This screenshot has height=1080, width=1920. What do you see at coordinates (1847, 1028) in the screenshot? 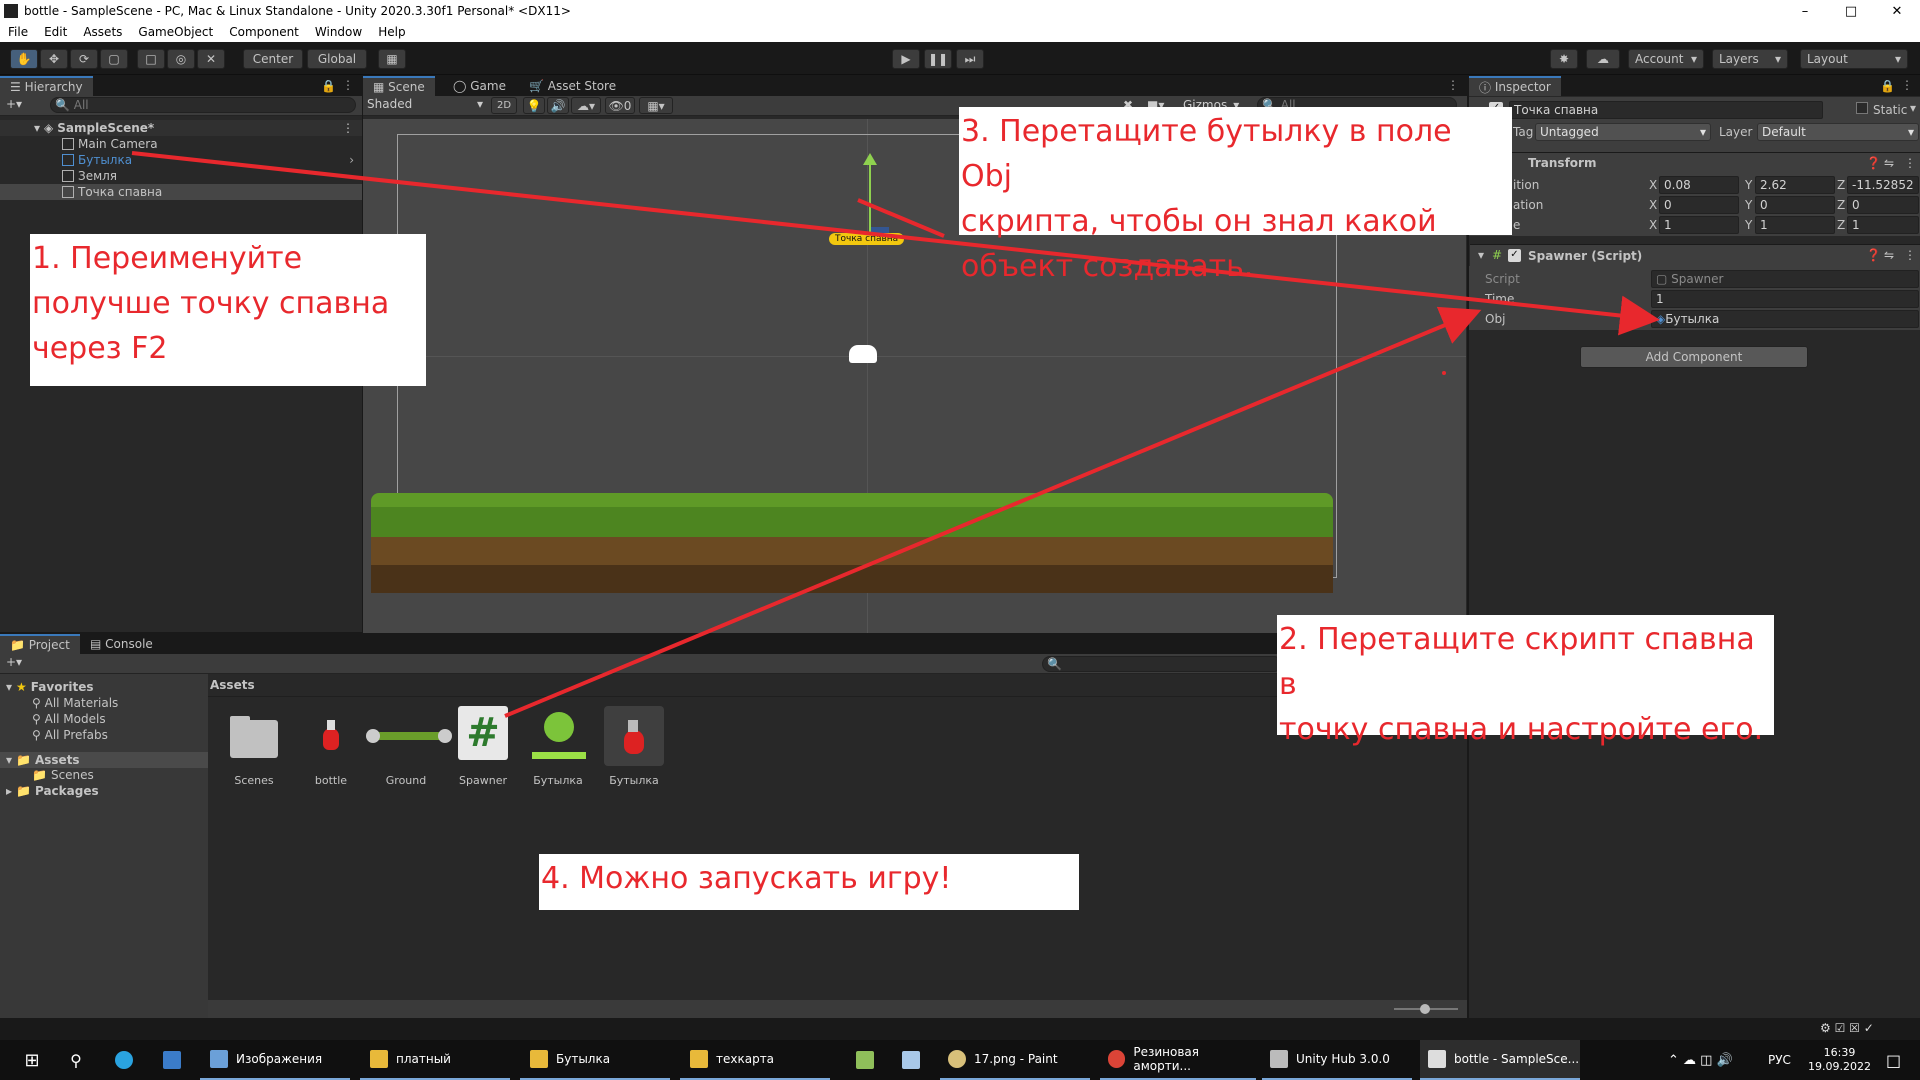
I see `status-icons: ⚙ ☑ ☒ ✓` at bounding box center [1847, 1028].